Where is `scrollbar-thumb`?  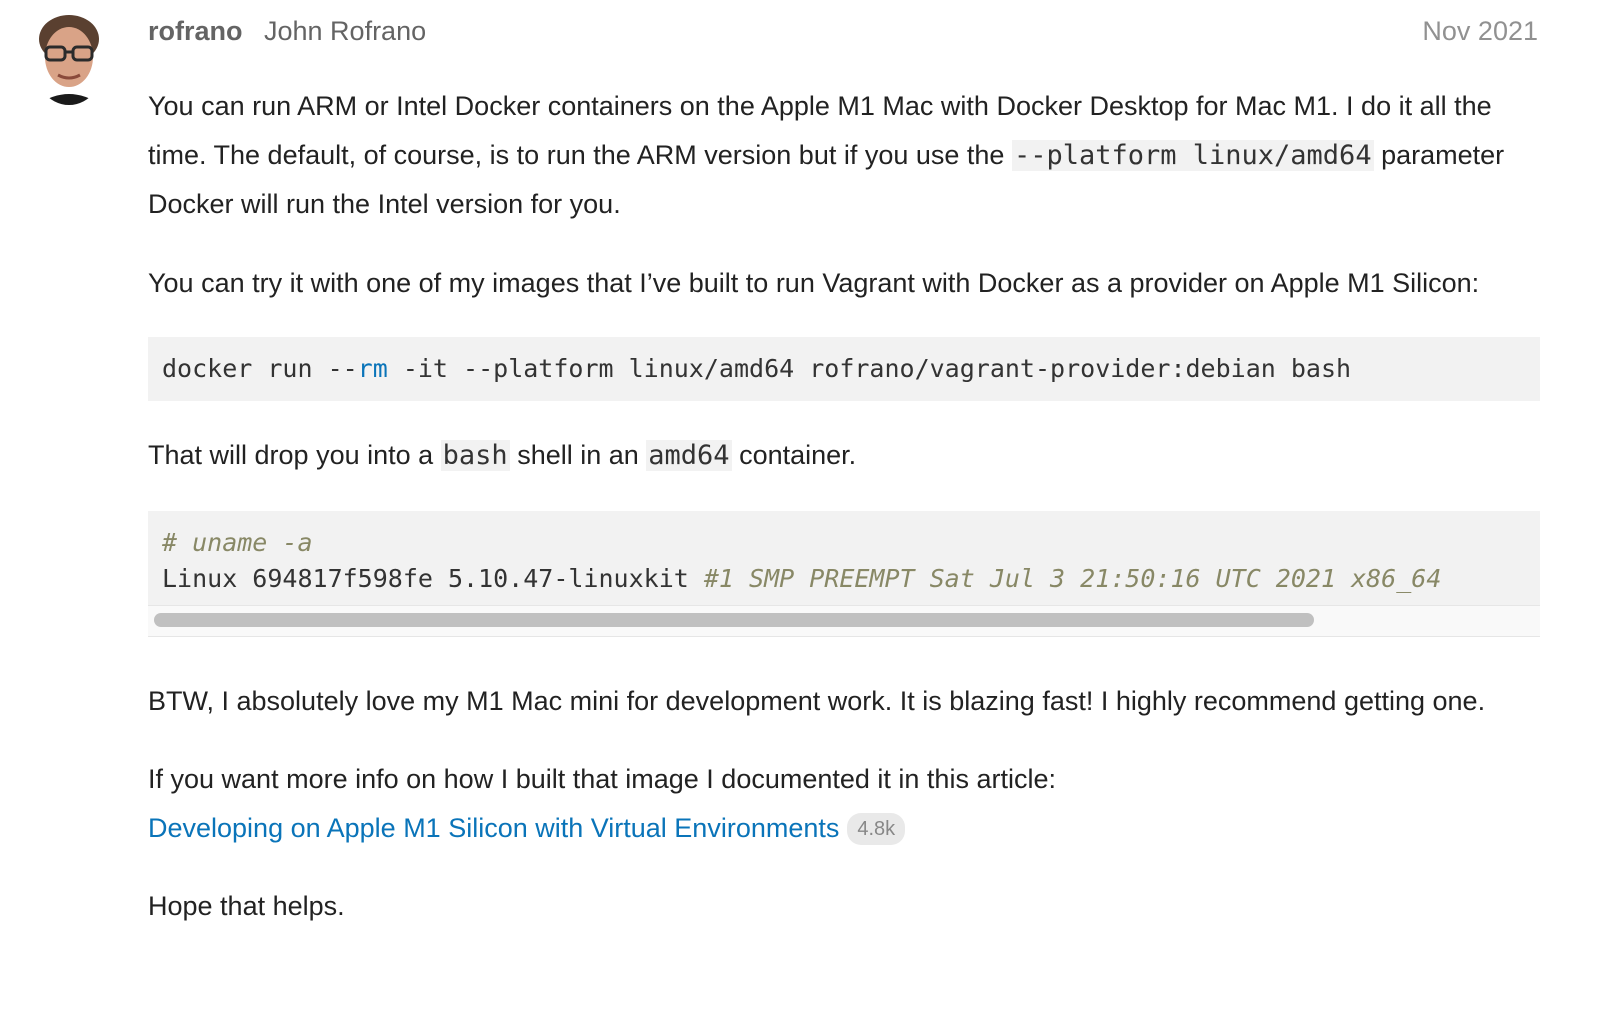
scrollbar-thumb is located at coordinates (734, 619).